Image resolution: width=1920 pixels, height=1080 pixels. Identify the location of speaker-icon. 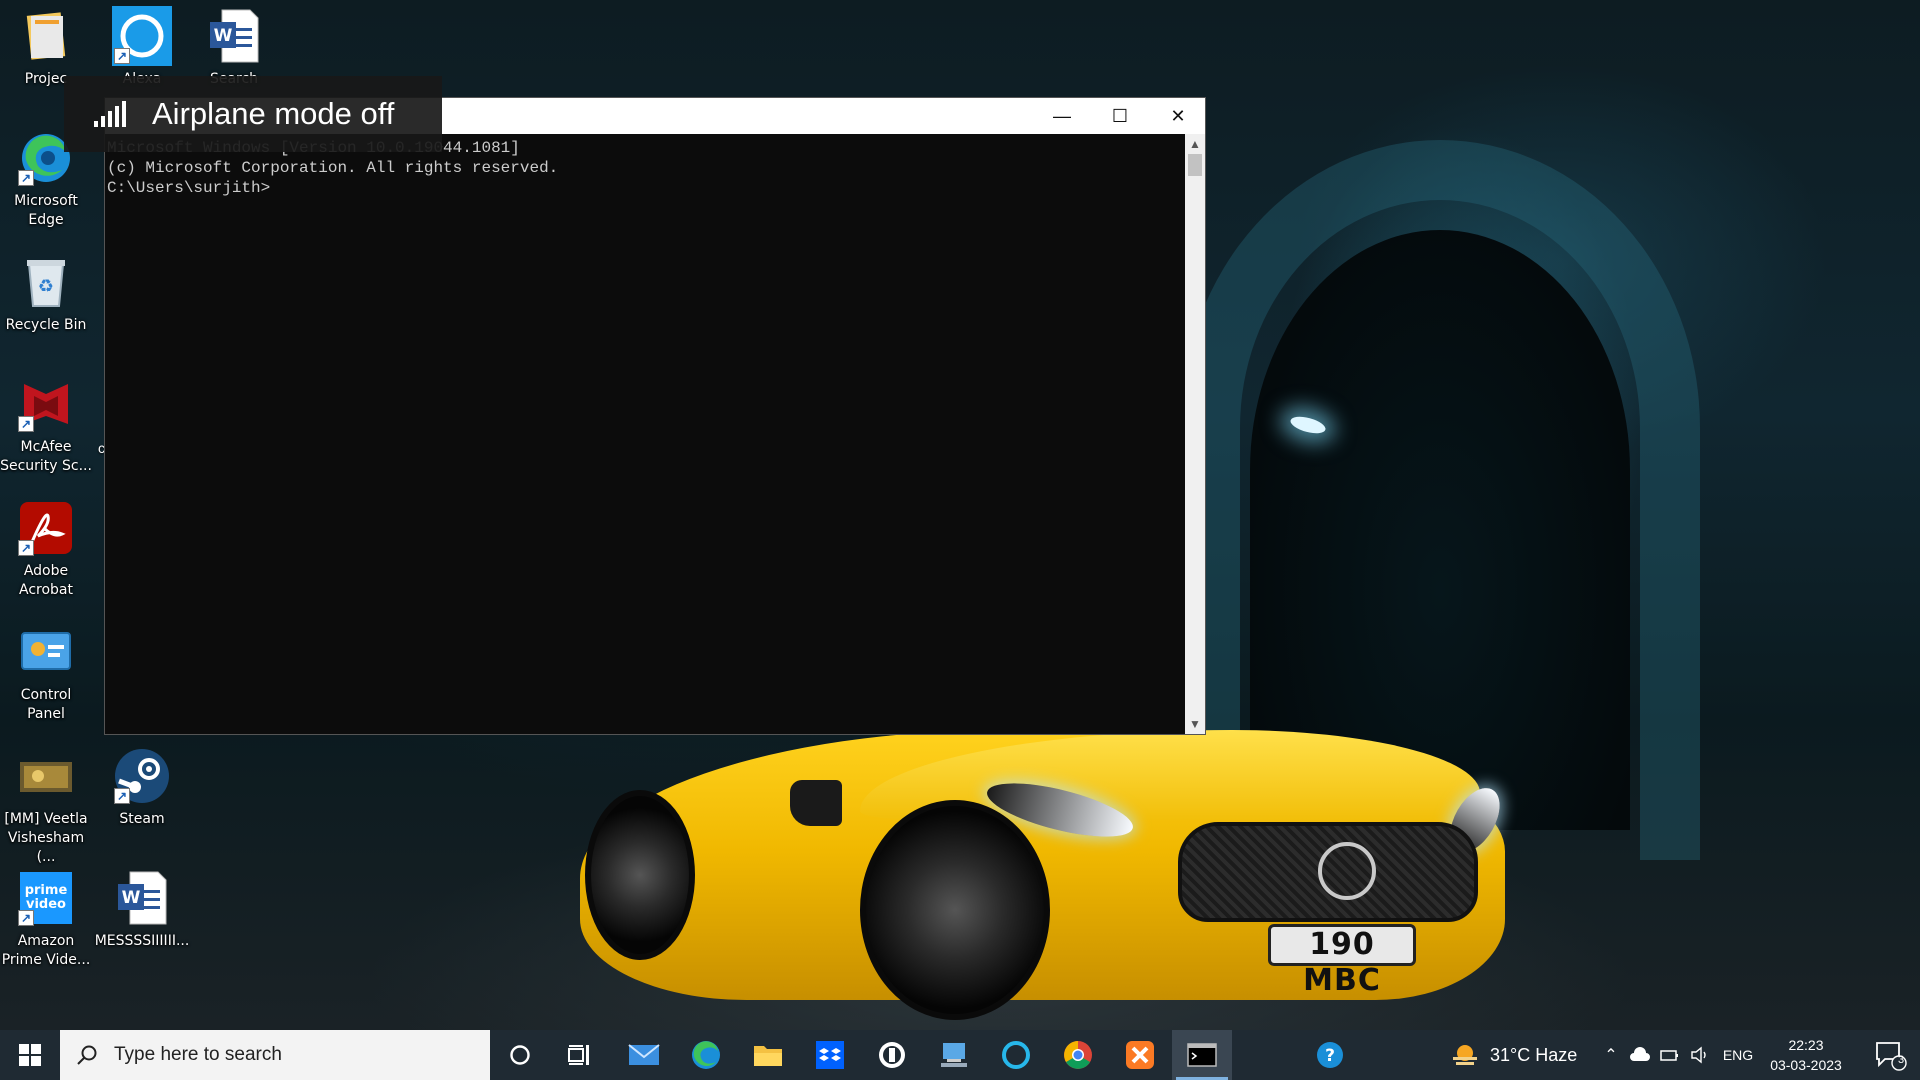
(1698, 1055).